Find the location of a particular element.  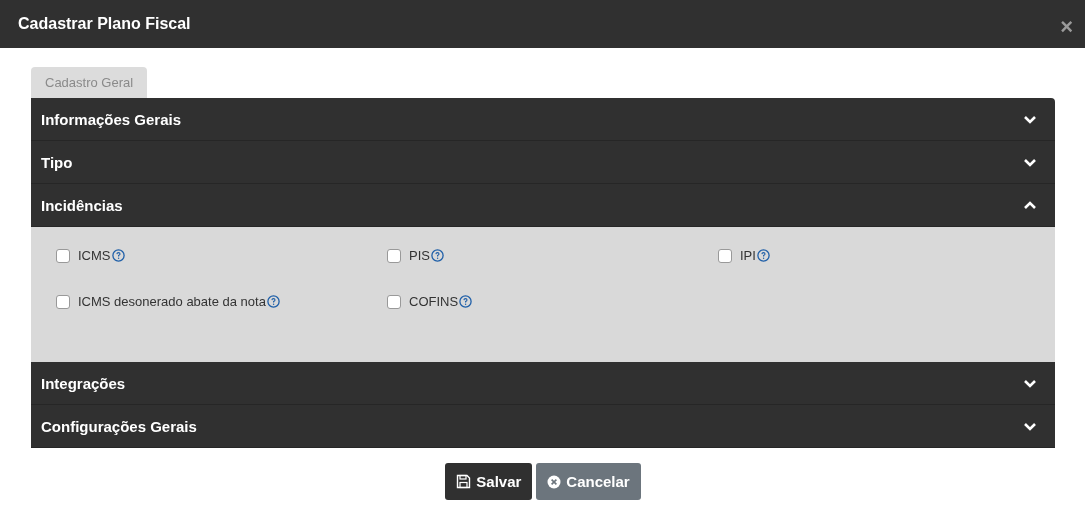

accordion-header: Integrações is located at coordinates (543, 383).